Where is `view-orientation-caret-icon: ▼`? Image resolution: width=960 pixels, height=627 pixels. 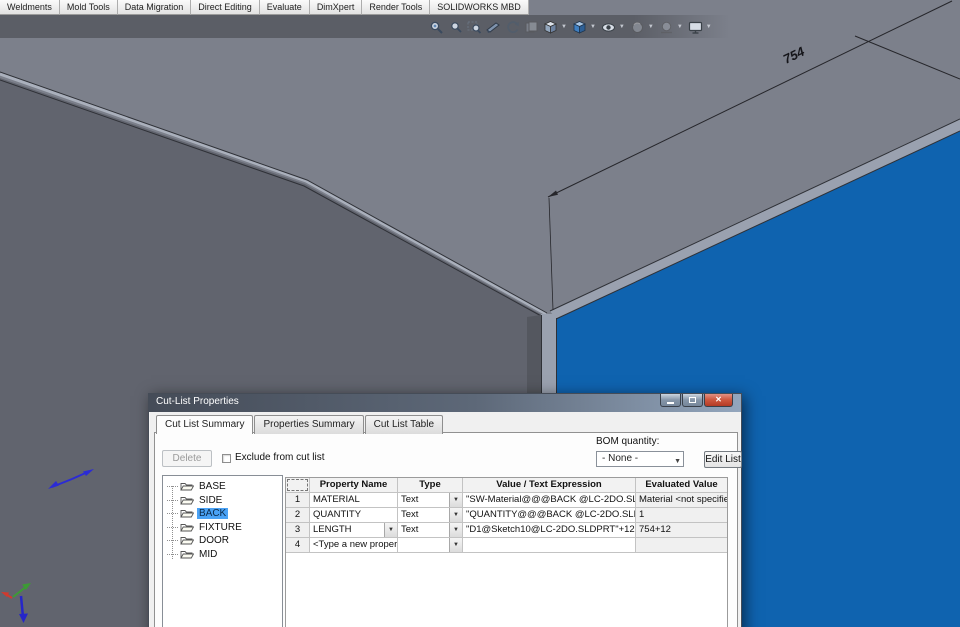
view-orientation-caret-icon: ▼ is located at coordinates (564, 27).